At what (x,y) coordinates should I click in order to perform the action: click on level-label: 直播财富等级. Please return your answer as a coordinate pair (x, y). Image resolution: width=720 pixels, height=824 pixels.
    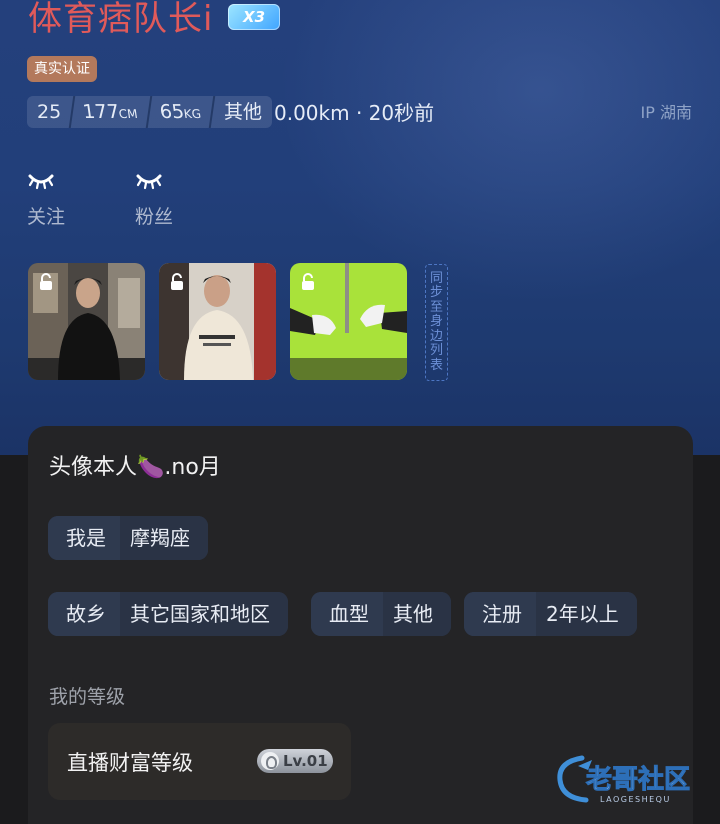
    Looking at the image, I should click on (130, 763).